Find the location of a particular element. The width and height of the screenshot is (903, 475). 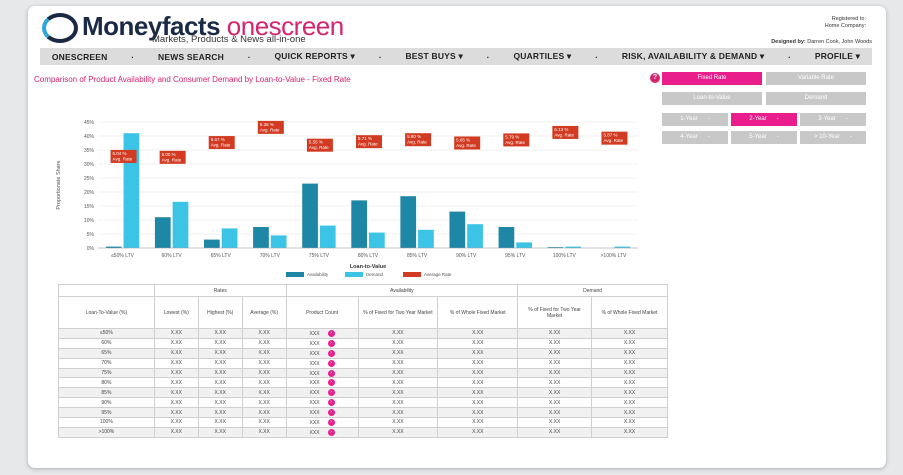

logo-tagline: Markets, Products & News all-in-one is located at coordinates (229, 39).